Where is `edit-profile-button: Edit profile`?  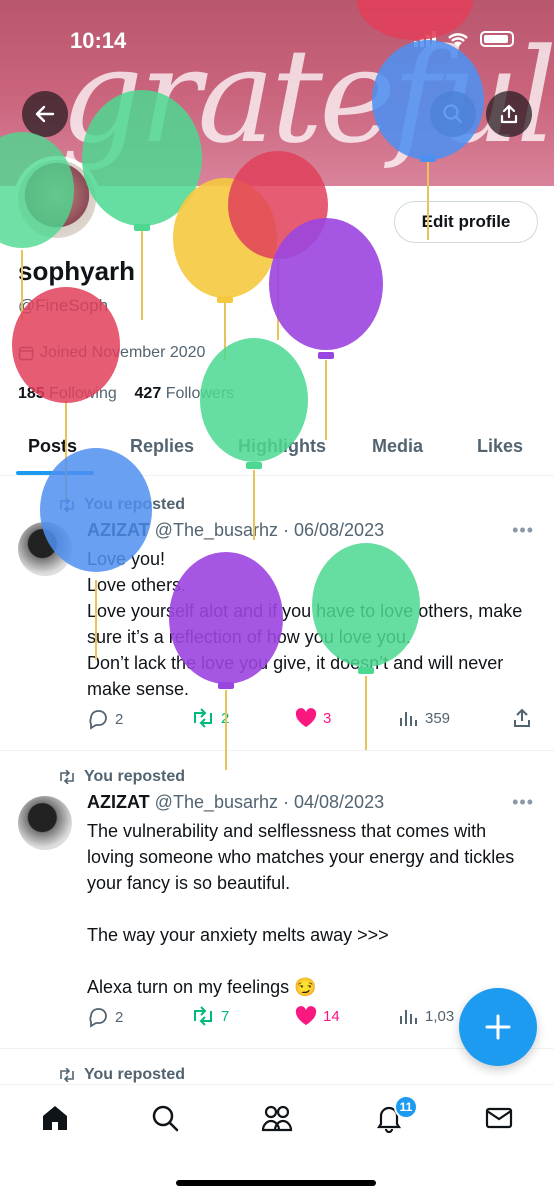 edit-profile-button: Edit profile is located at coordinates (466, 222).